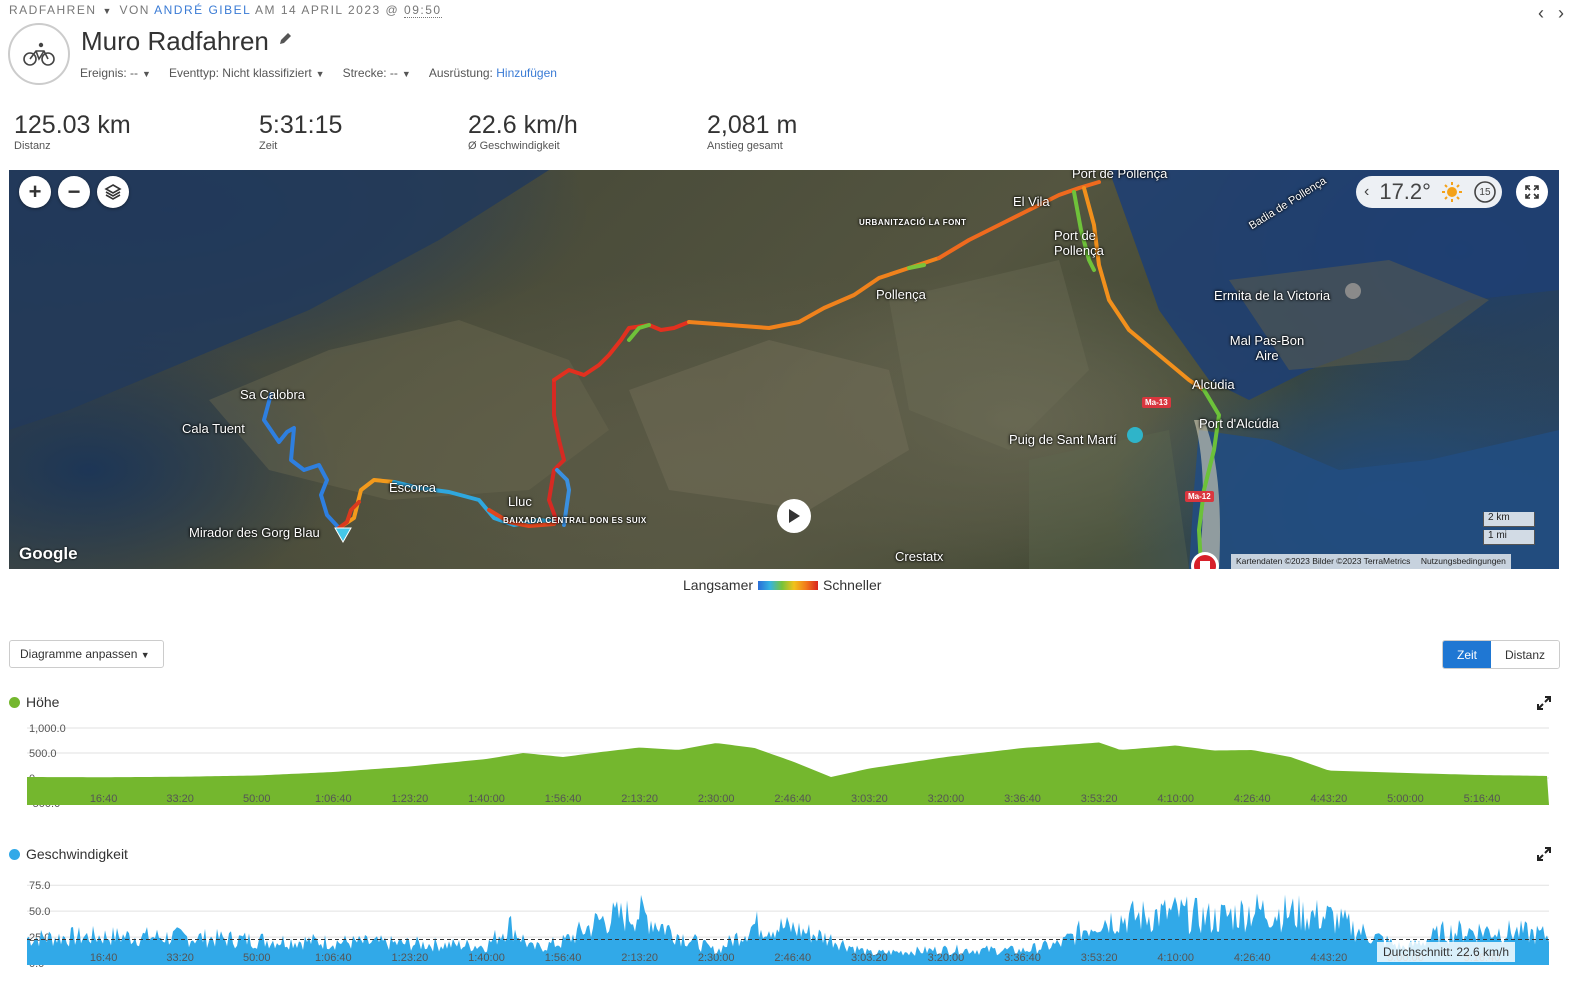 The image size is (1572, 982). Describe the element at coordinates (1213, 384) in the screenshot. I see `map-label: Alcúdia` at that location.